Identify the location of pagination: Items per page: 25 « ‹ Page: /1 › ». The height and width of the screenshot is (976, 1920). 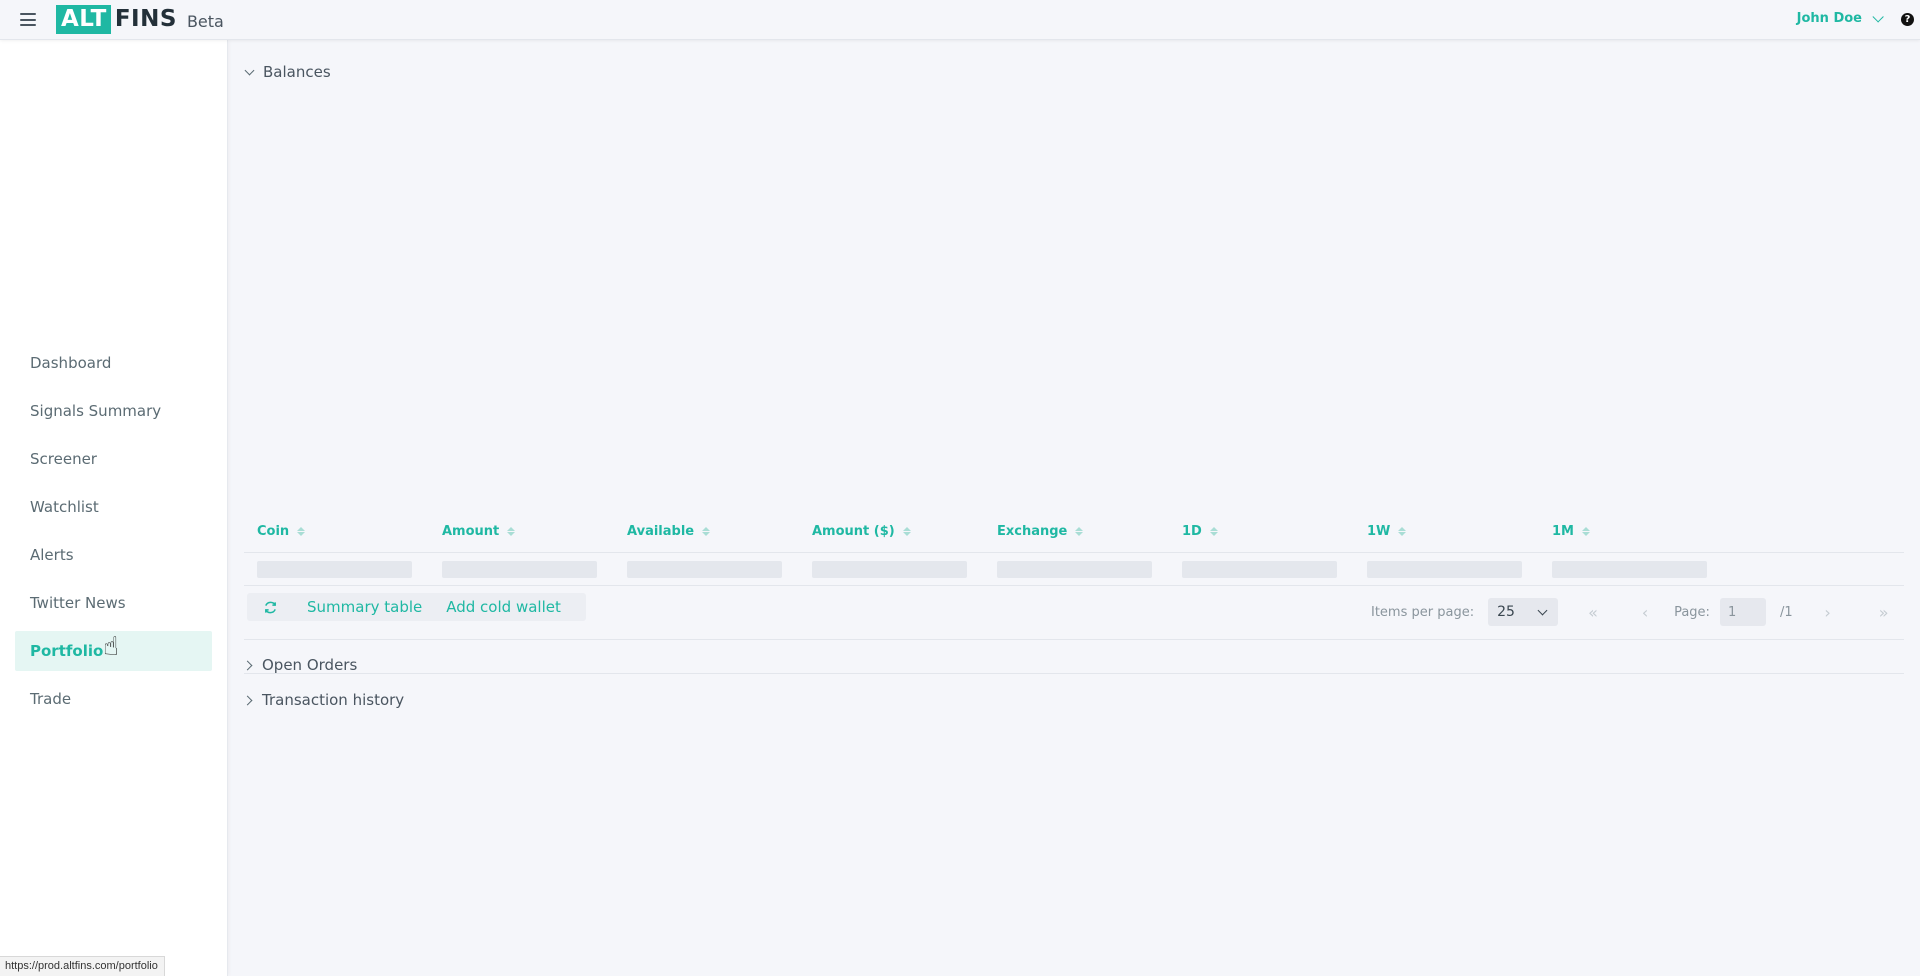
(1631, 612).